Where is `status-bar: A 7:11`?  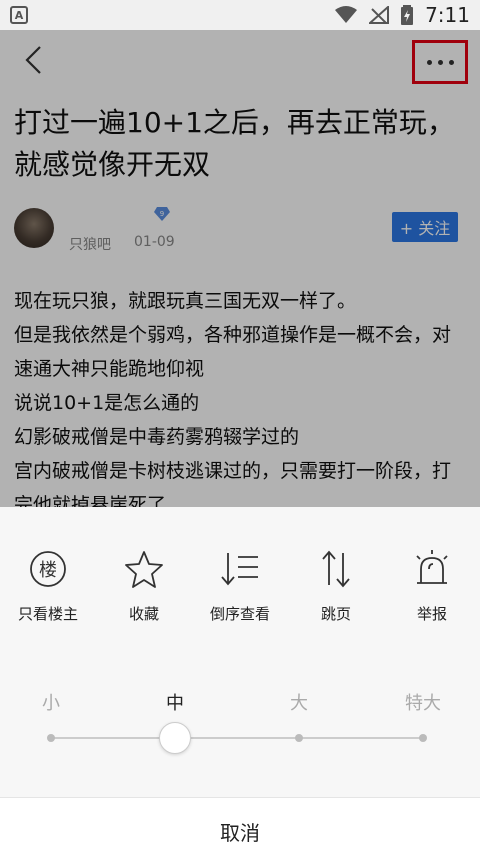
status-bar: A 7:11 is located at coordinates (240, 15).